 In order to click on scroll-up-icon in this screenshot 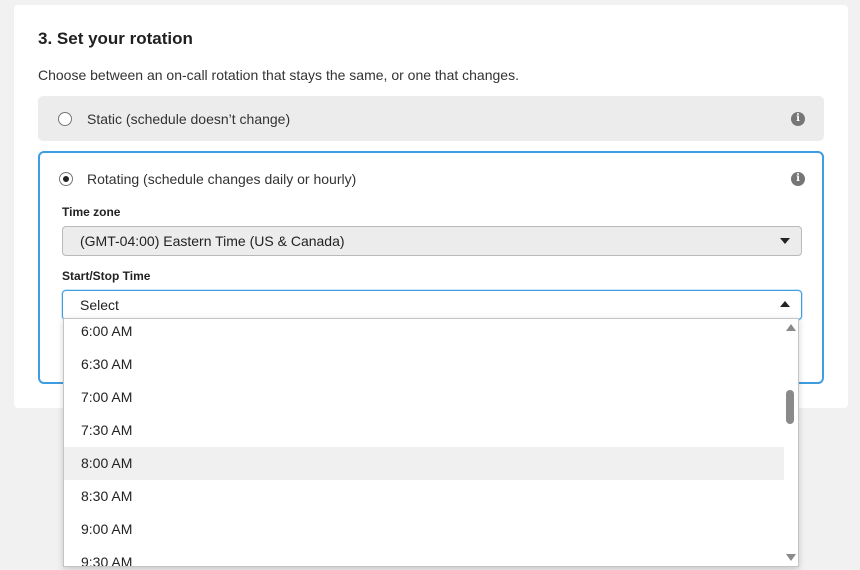, I will do `click(791, 327)`.